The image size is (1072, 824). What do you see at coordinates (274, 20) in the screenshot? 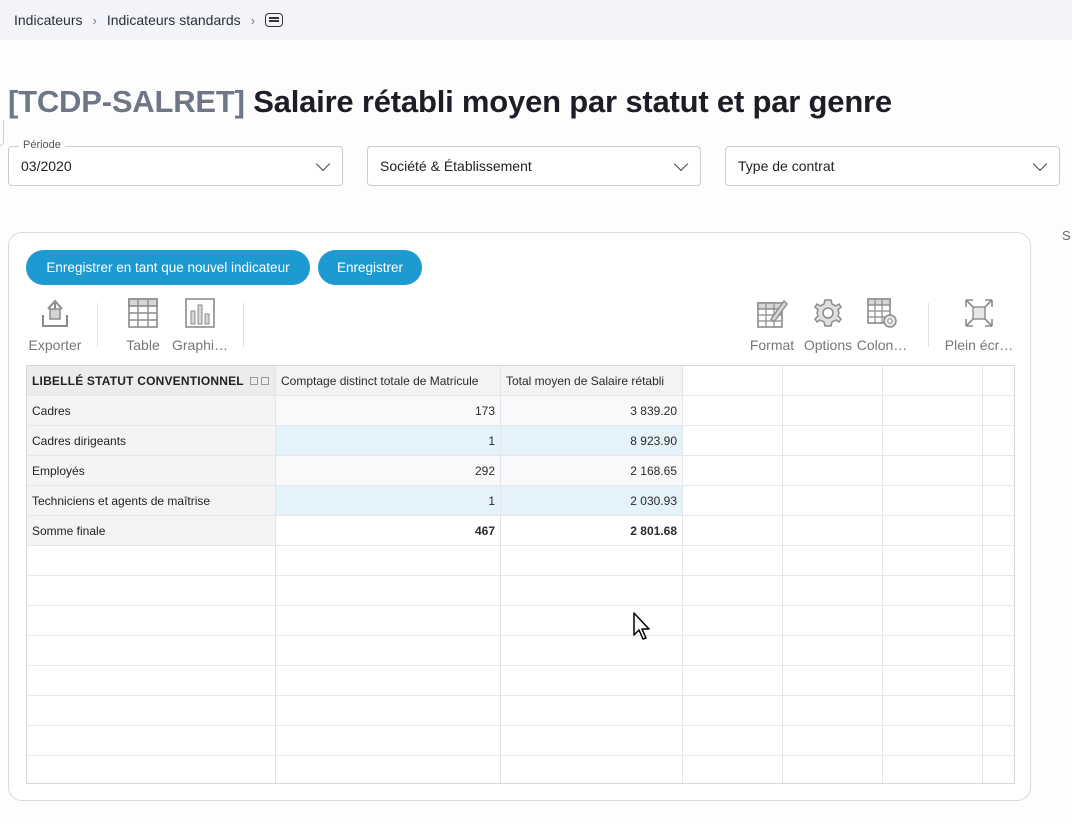
I see `keyboard-icon` at bounding box center [274, 20].